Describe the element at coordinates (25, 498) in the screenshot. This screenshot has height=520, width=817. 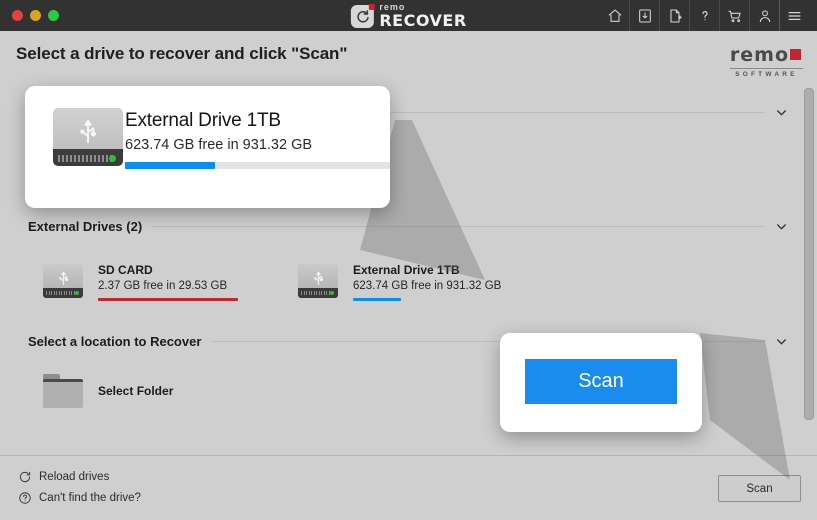
I see `question-circle-icon` at that location.